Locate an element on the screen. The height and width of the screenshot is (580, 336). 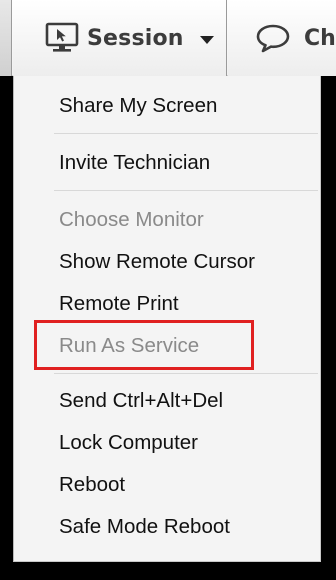
menu-item-invite-technician: Invite Technician is located at coordinates (134, 163).